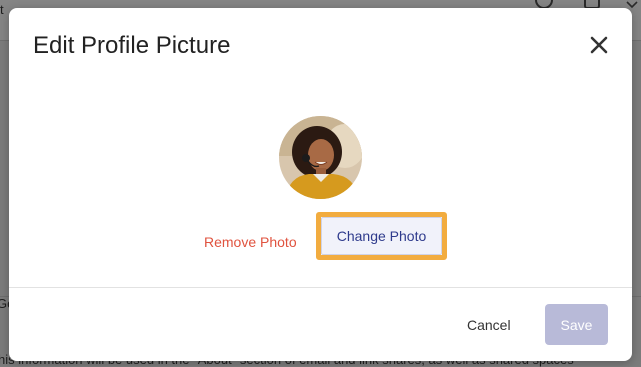 The width and height of the screenshot is (641, 367). I want to click on change-photo-button: Change Photo, so click(381, 236).